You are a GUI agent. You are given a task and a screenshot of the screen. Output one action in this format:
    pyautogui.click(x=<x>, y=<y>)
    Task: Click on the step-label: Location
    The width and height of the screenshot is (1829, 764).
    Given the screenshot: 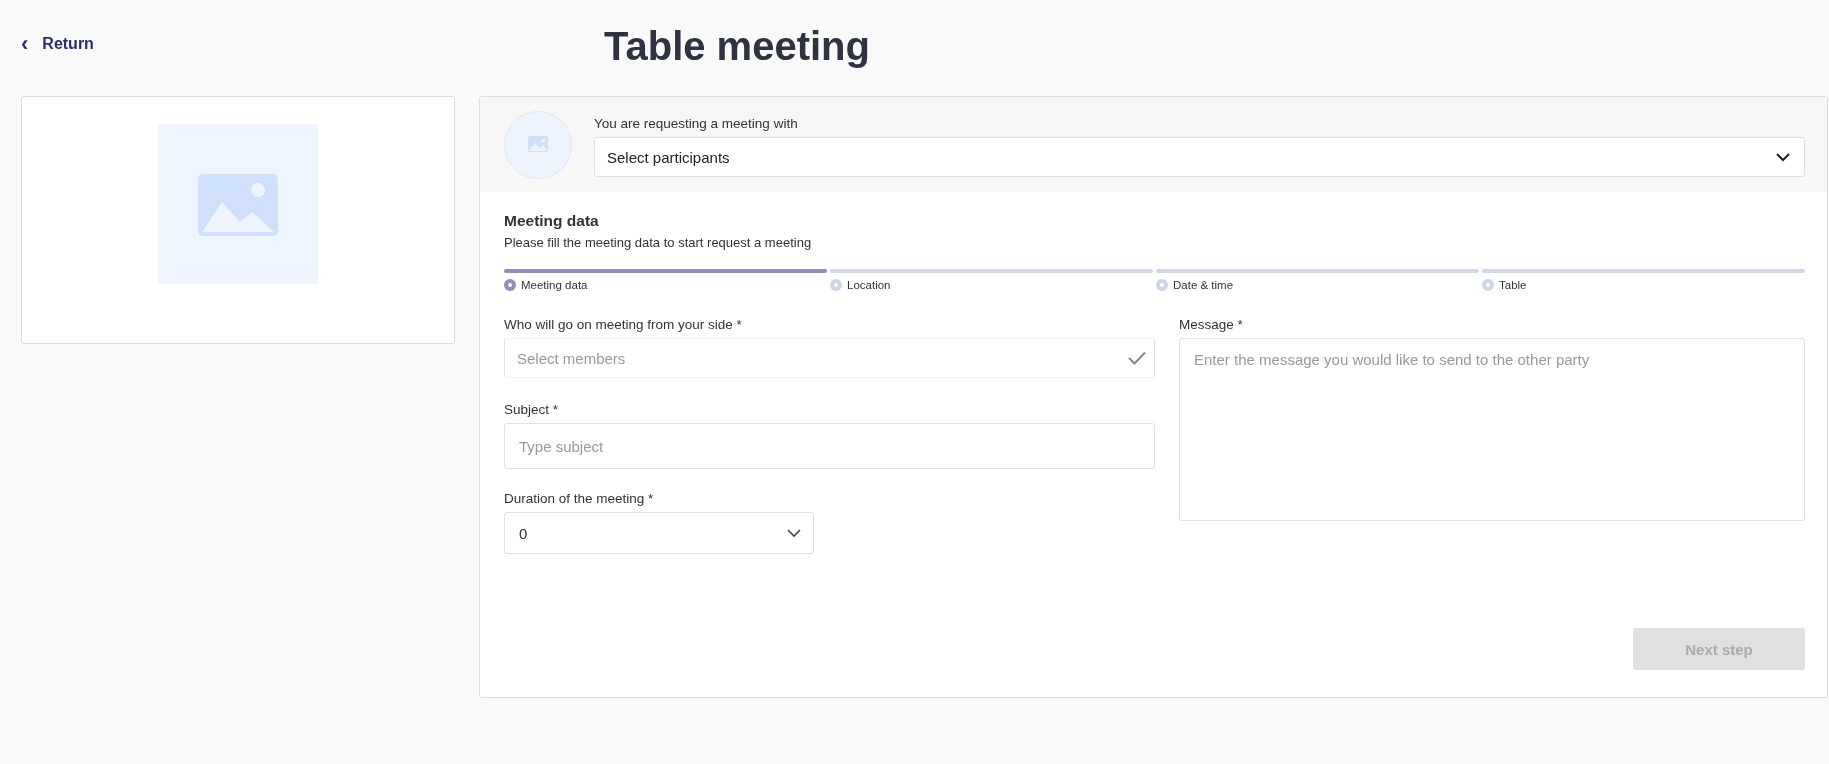 What is the action you would take?
    pyautogui.click(x=869, y=285)
    